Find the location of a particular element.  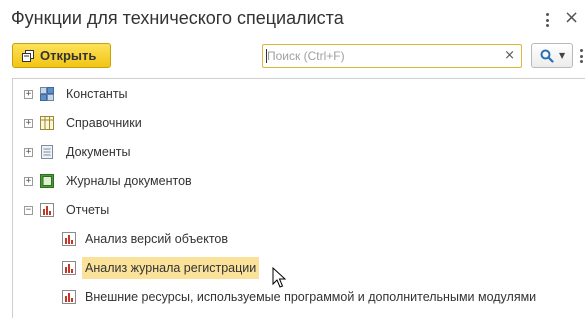

search-input is located at coordinates (383, 56).